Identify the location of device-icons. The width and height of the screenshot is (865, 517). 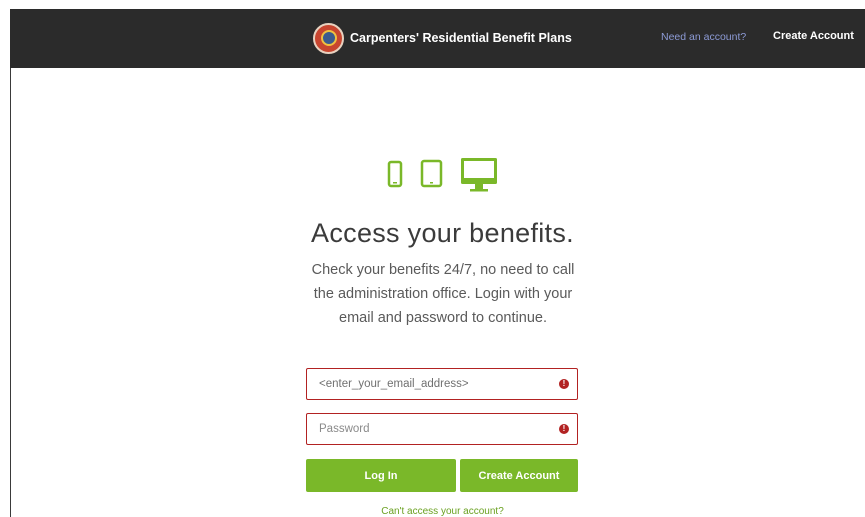
(442, 175).